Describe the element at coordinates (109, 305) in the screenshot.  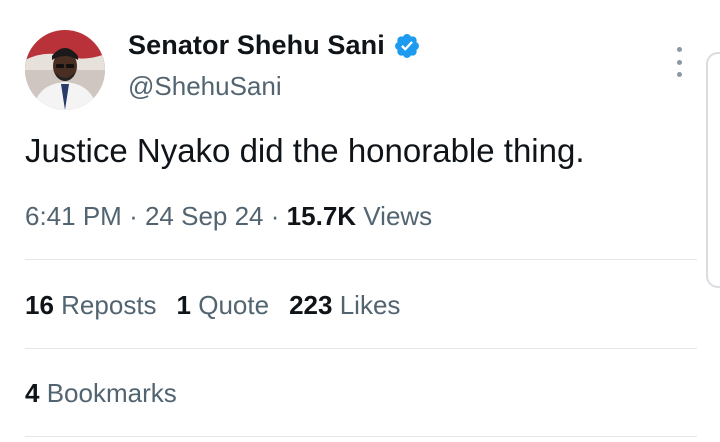
I see `reposts-label: Reposts` at that location.